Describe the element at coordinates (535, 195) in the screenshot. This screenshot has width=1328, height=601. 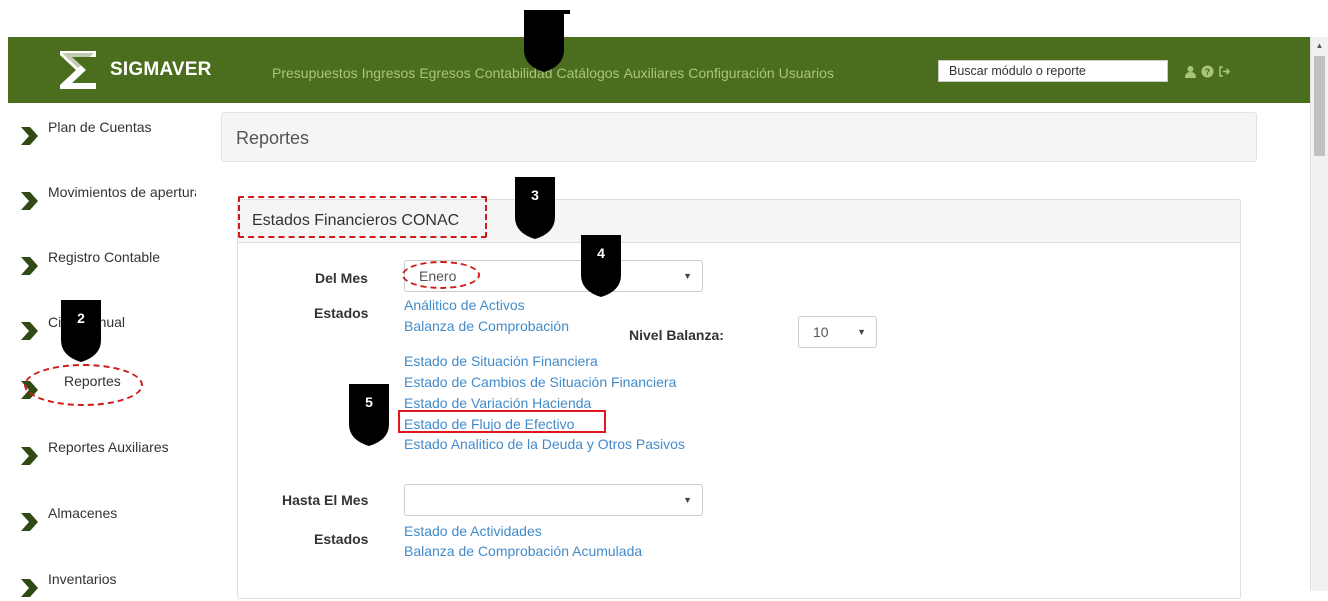
I see `step-marker-number: 3` at that location.